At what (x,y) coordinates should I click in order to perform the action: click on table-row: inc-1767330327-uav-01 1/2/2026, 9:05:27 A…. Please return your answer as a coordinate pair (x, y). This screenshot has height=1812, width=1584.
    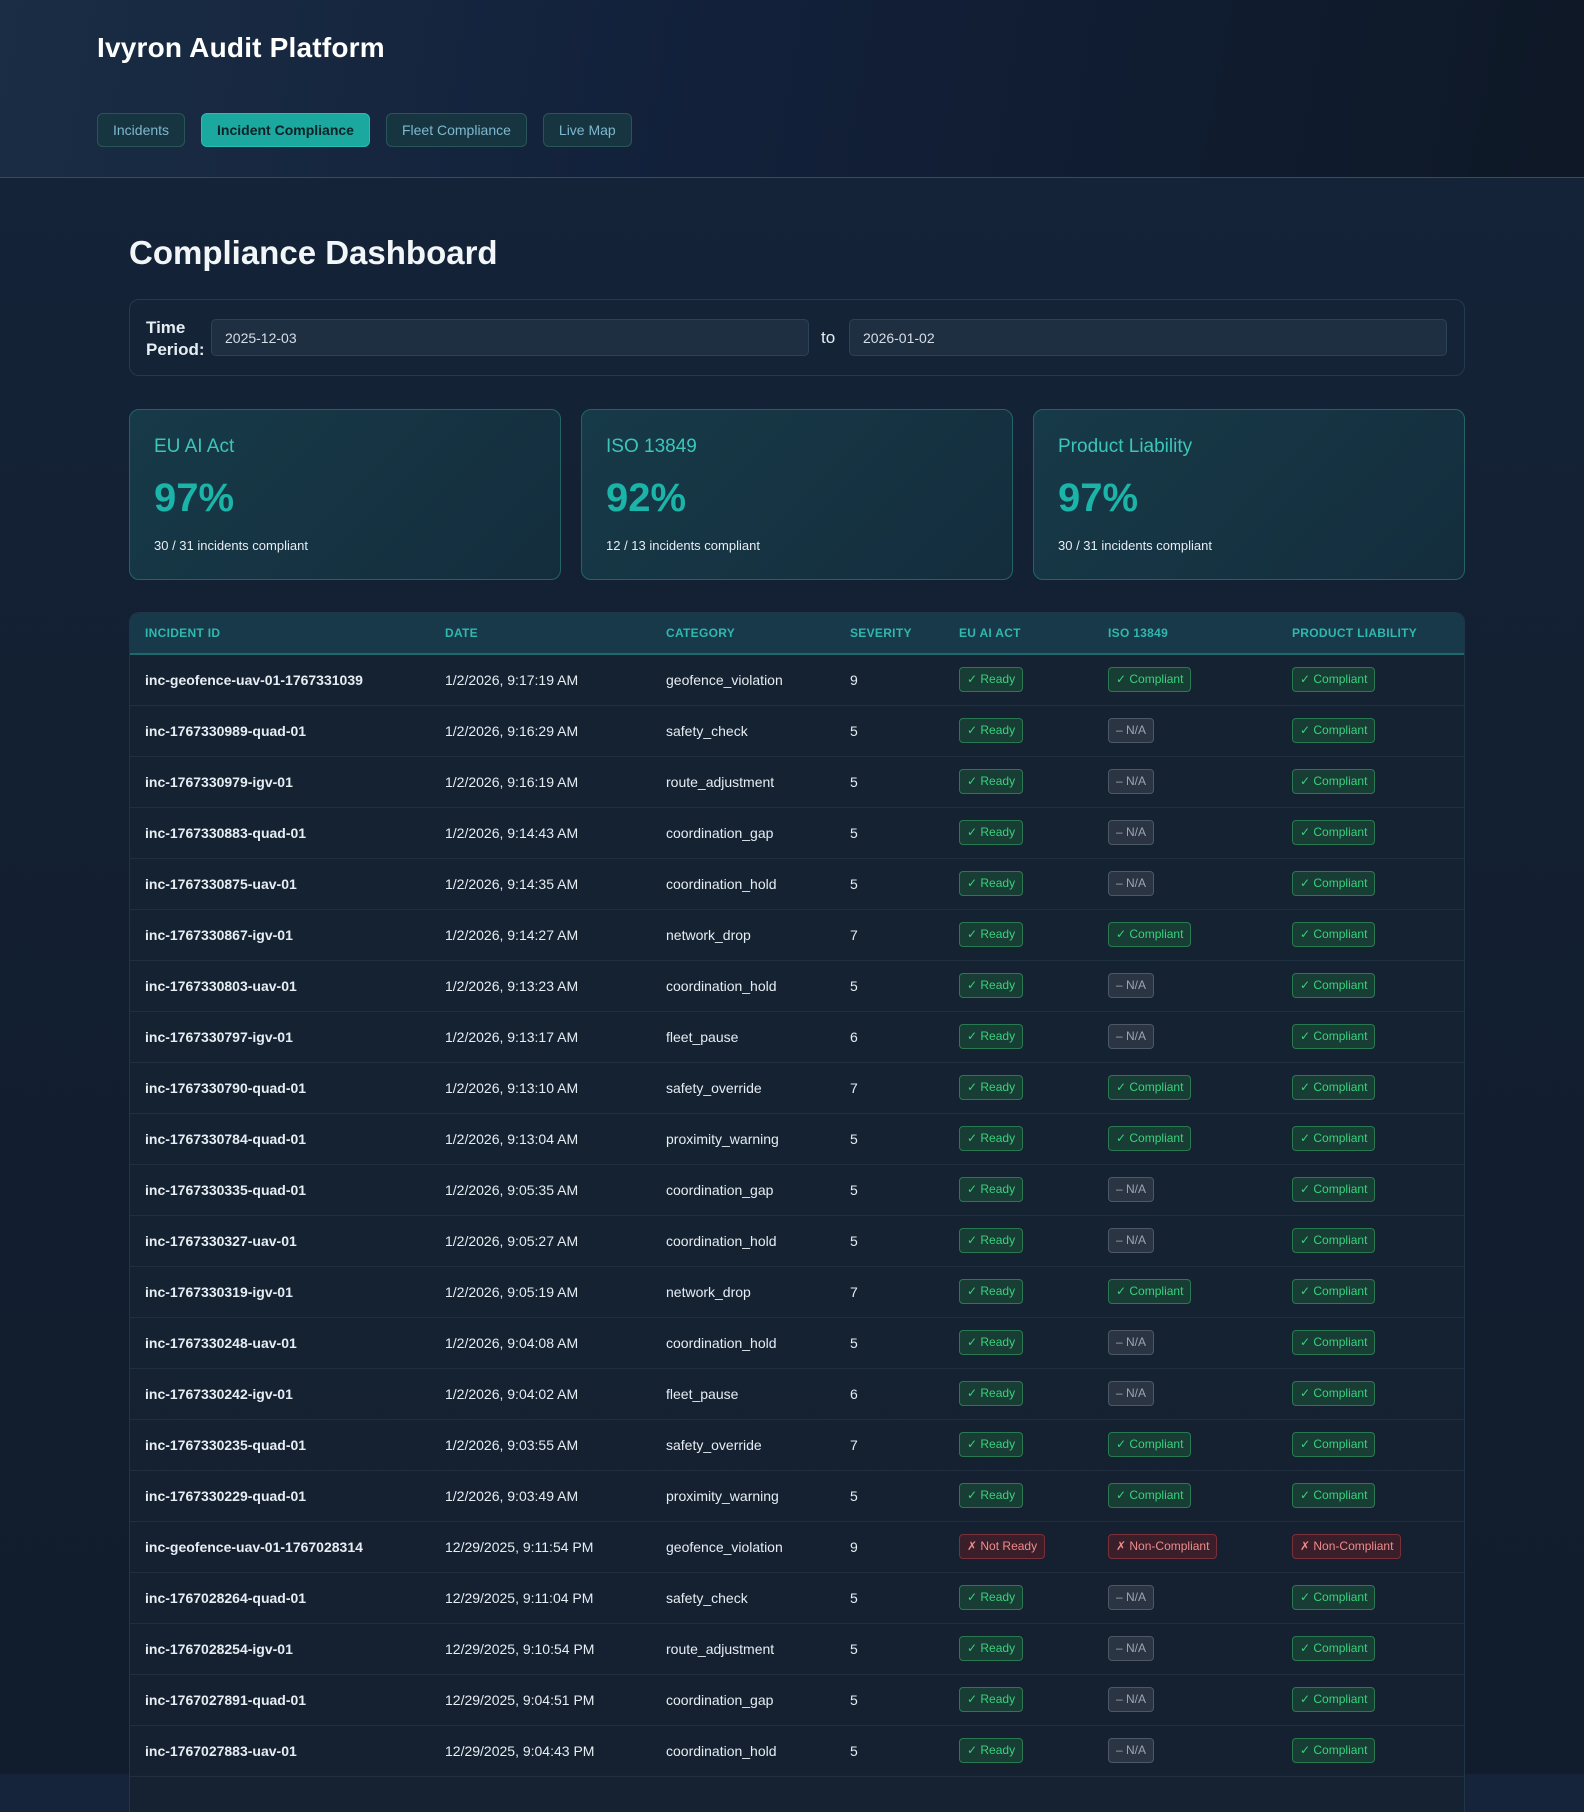
    Looking at the image, I should click on (797, 1240).